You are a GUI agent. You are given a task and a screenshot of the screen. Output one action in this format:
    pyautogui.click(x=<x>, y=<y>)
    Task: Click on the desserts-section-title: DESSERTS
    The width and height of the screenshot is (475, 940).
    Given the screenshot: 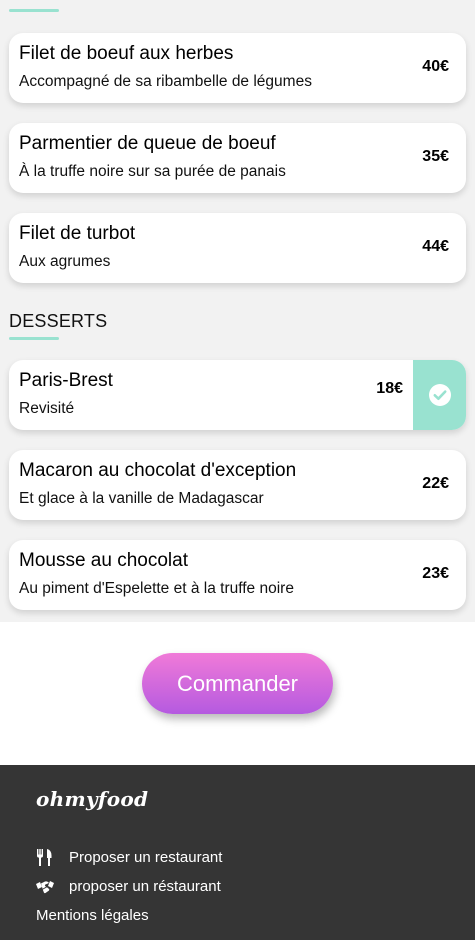 What is the action you would take?
    pyautogui.click(x=58, y=321)
    